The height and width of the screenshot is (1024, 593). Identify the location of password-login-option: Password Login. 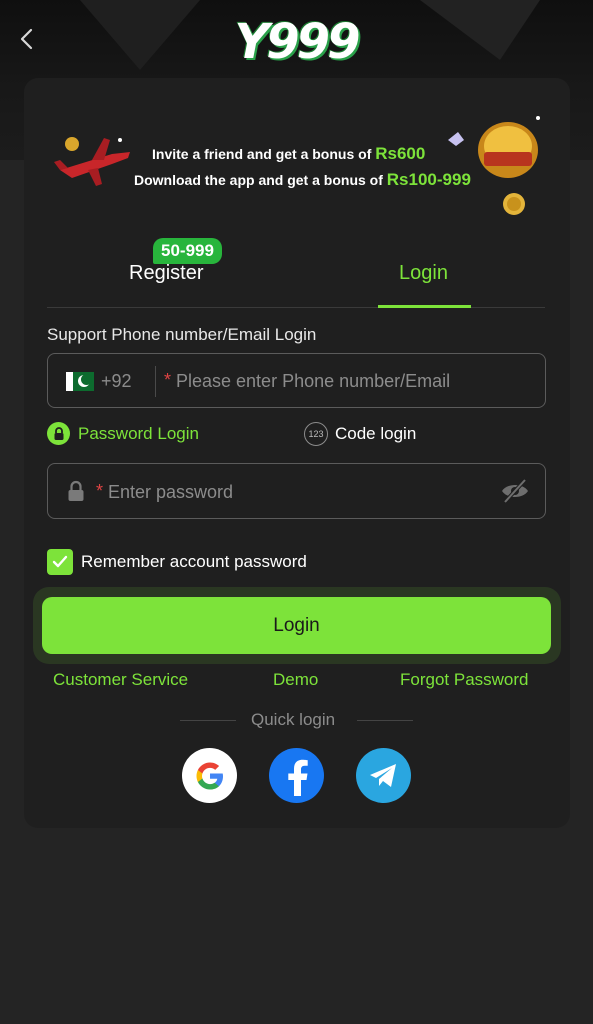
(123, 433).